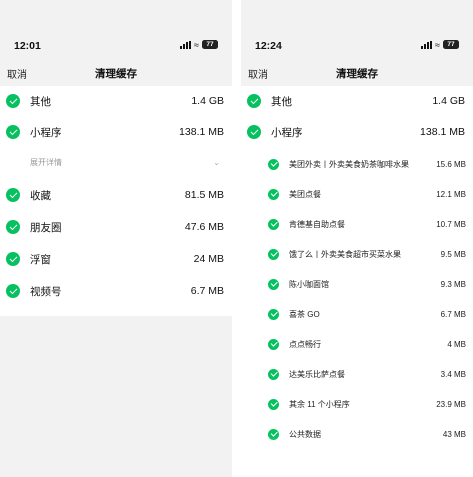 This screenshot has width=473, height=477. I want to click on miniprogram-label: 点点畅行, so click(305, 344).